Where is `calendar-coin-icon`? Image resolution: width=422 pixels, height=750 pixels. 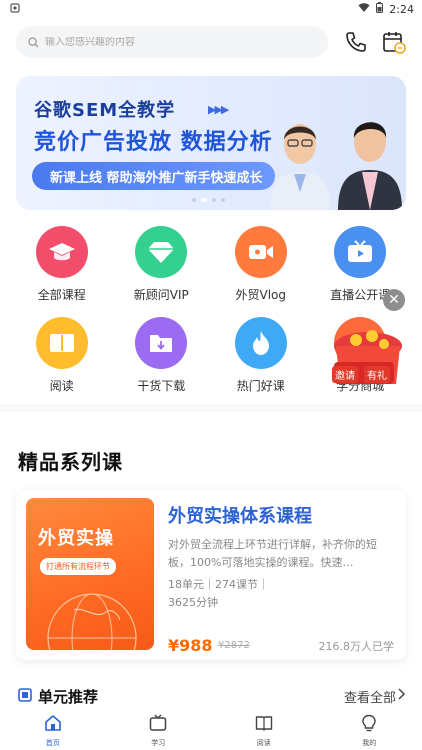 calendar-coin-icon is located at coordinates (394, 42).